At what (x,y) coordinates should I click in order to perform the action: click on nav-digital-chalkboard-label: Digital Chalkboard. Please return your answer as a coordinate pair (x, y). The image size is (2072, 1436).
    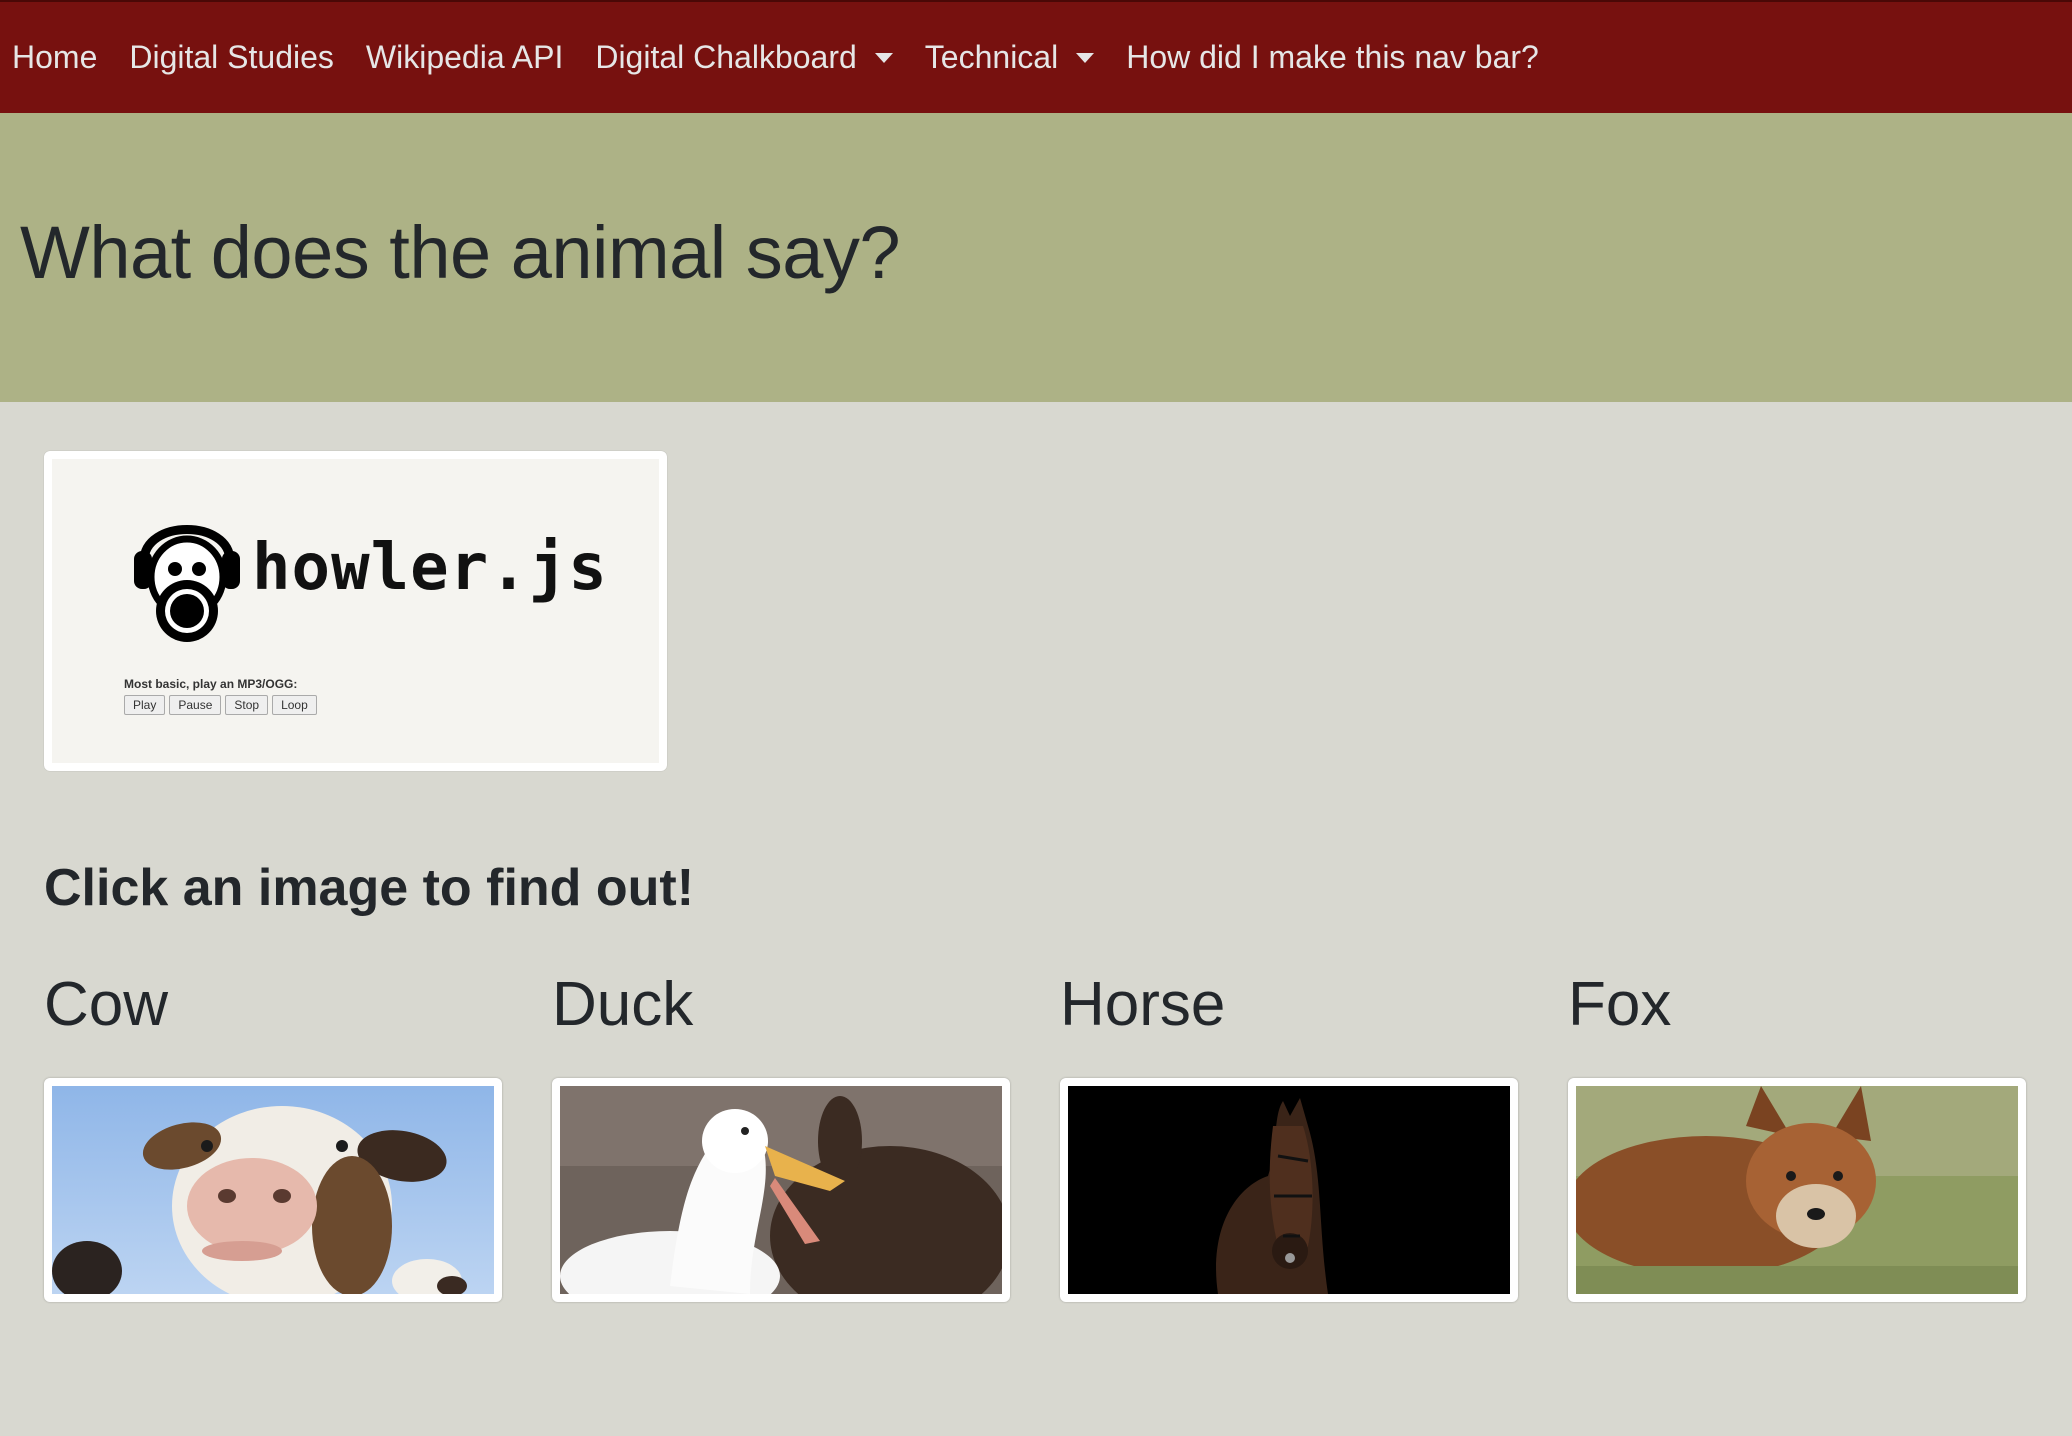
    Looking at the image, I should click on (726, 57).